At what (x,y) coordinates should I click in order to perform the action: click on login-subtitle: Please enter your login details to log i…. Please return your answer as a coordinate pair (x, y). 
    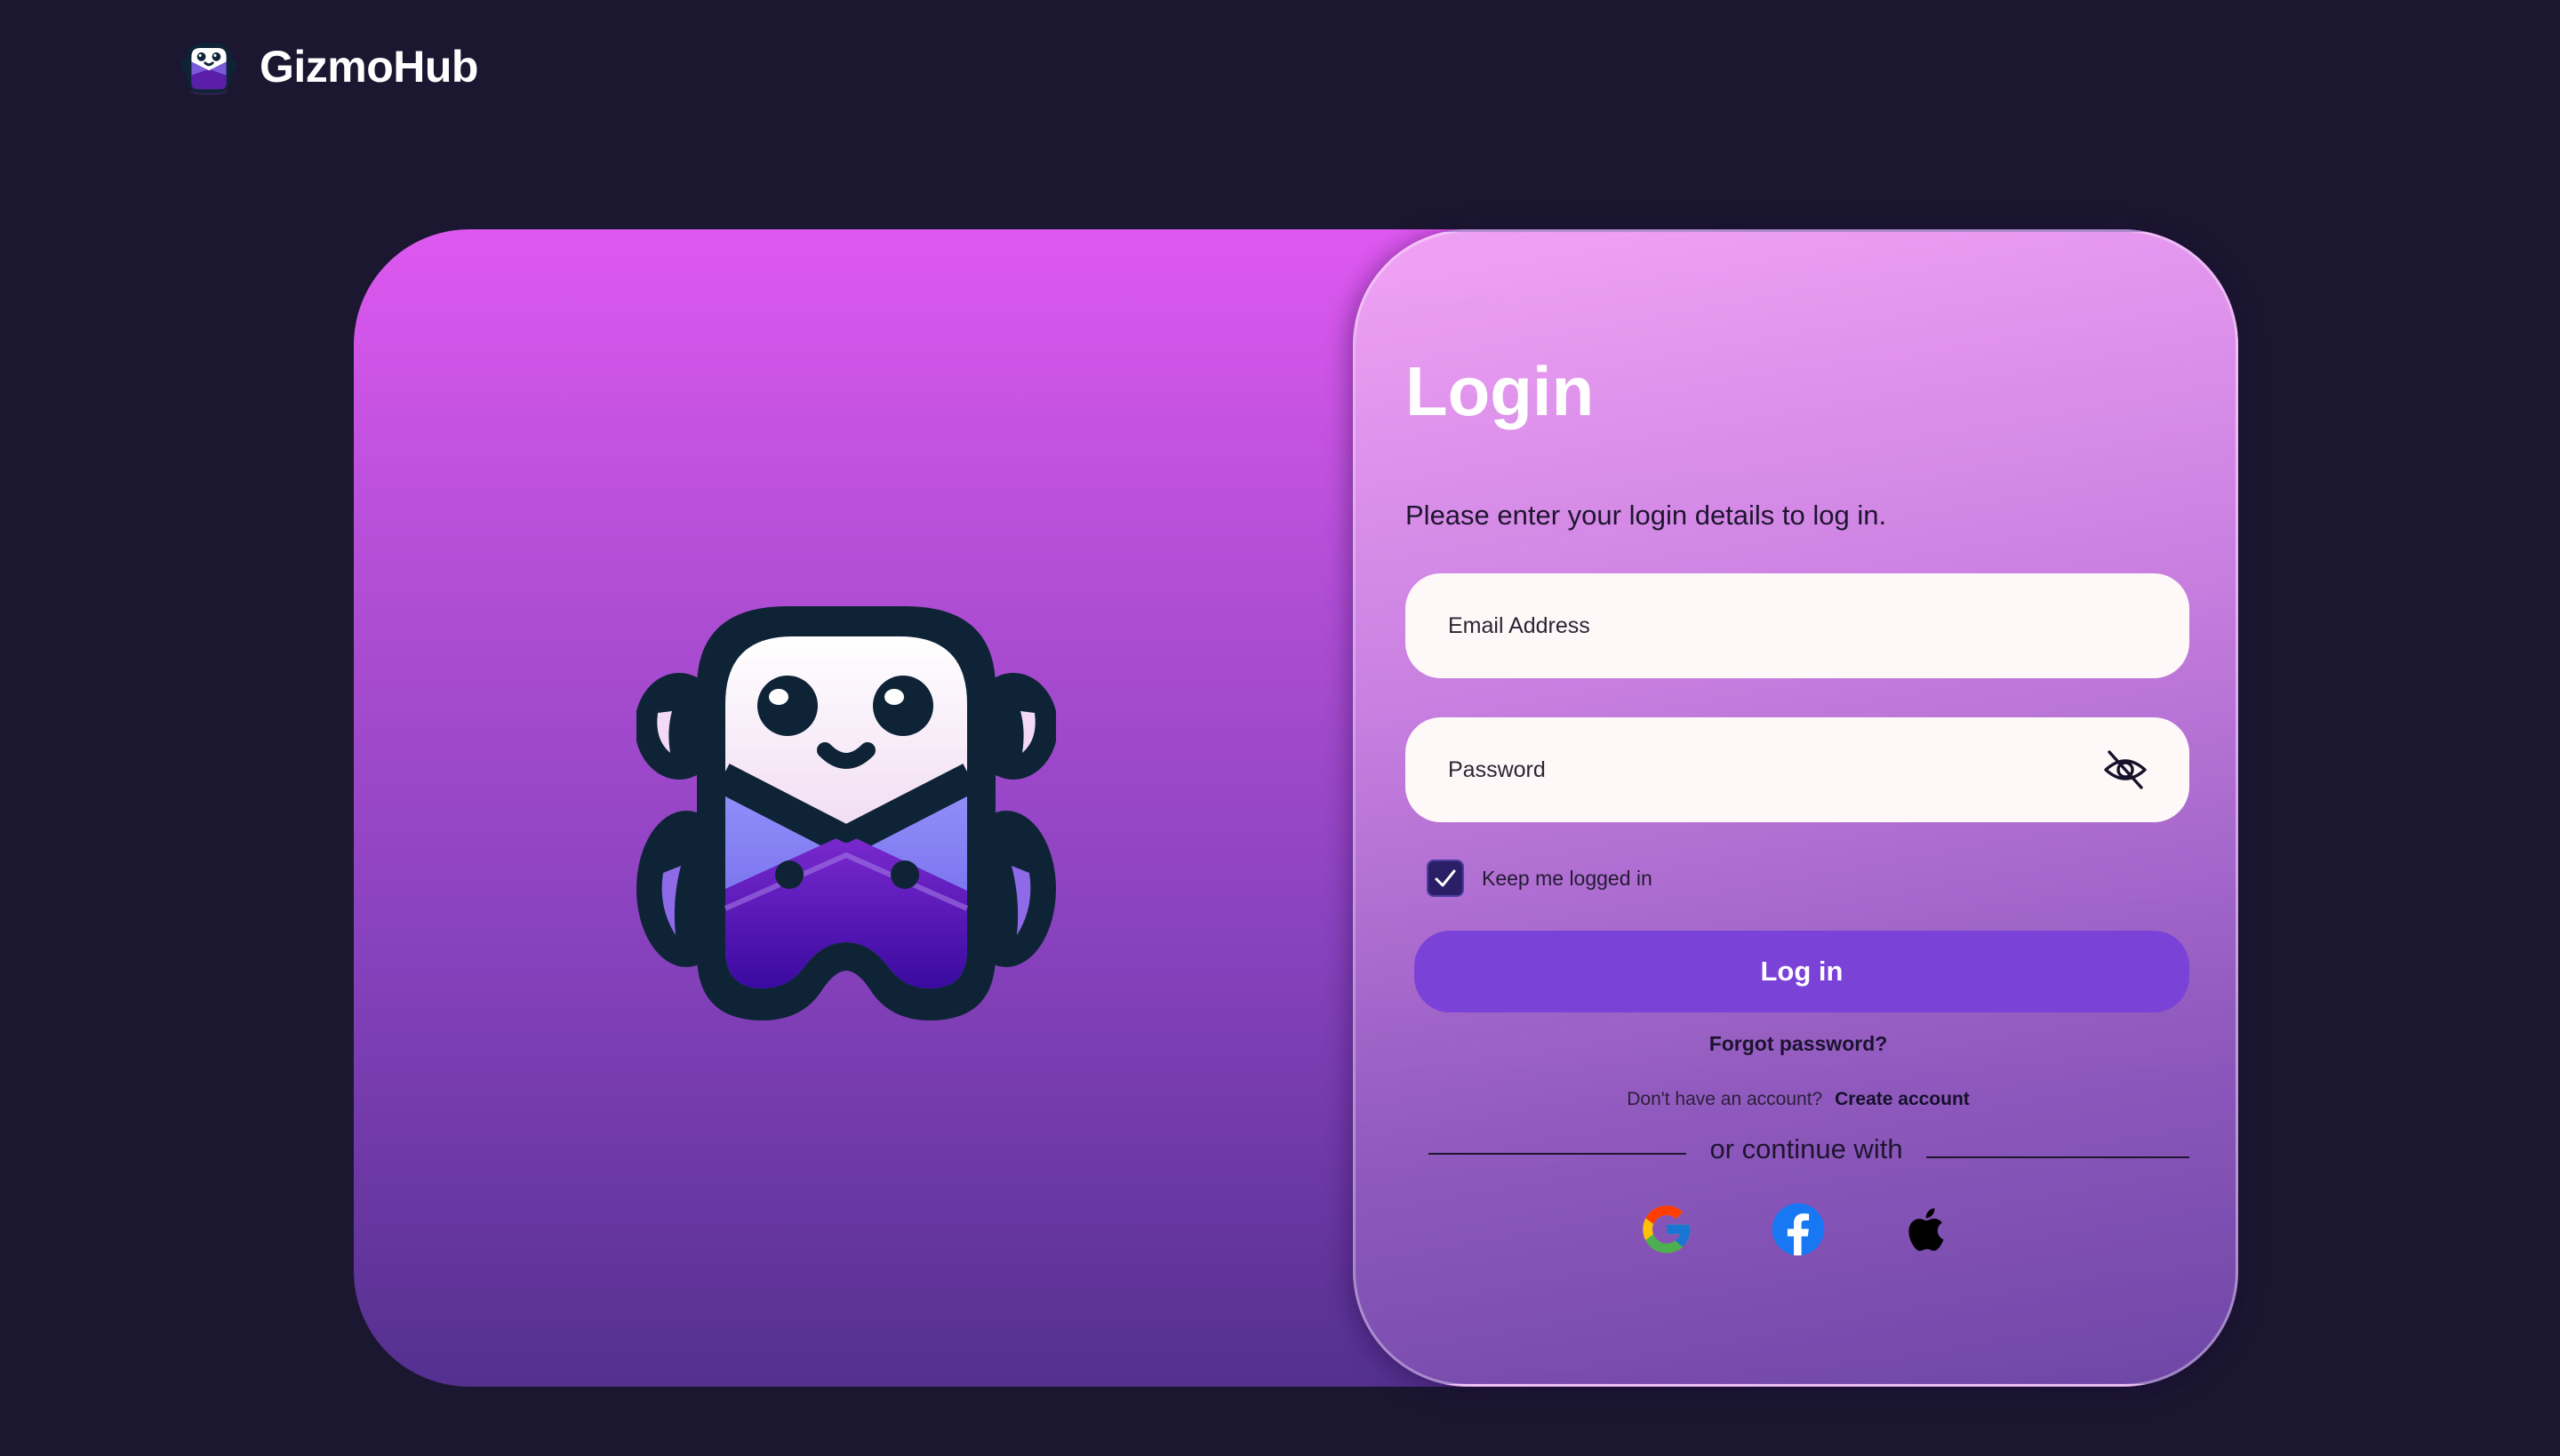
    Looking at the image, I should click on (1646, 515).